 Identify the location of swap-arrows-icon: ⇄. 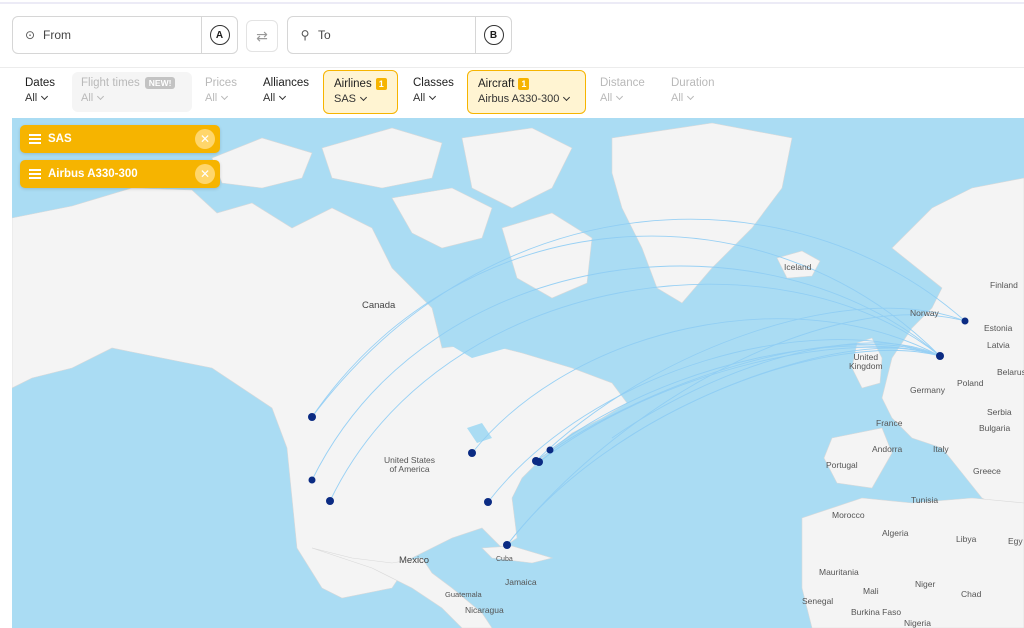
(262, 35).